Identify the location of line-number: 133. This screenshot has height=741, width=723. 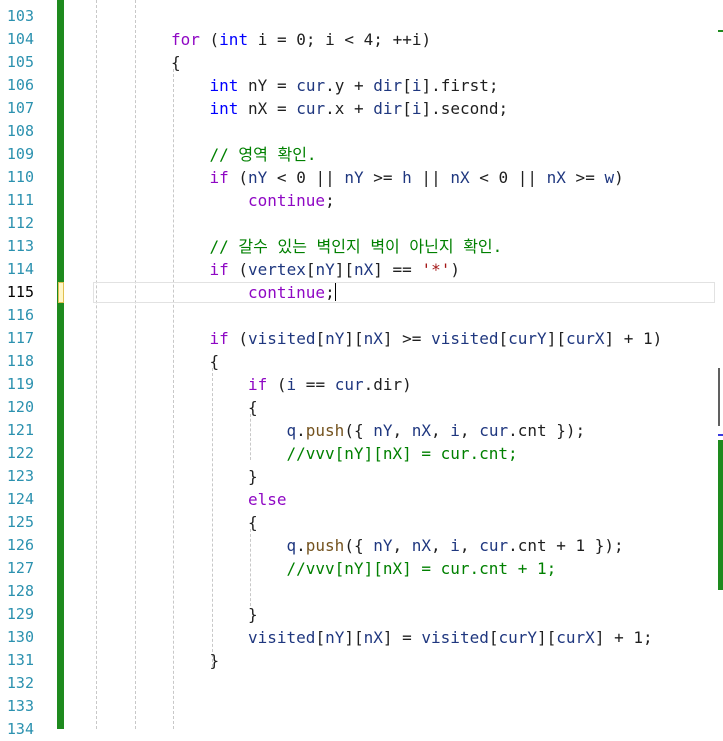
(17, 706).